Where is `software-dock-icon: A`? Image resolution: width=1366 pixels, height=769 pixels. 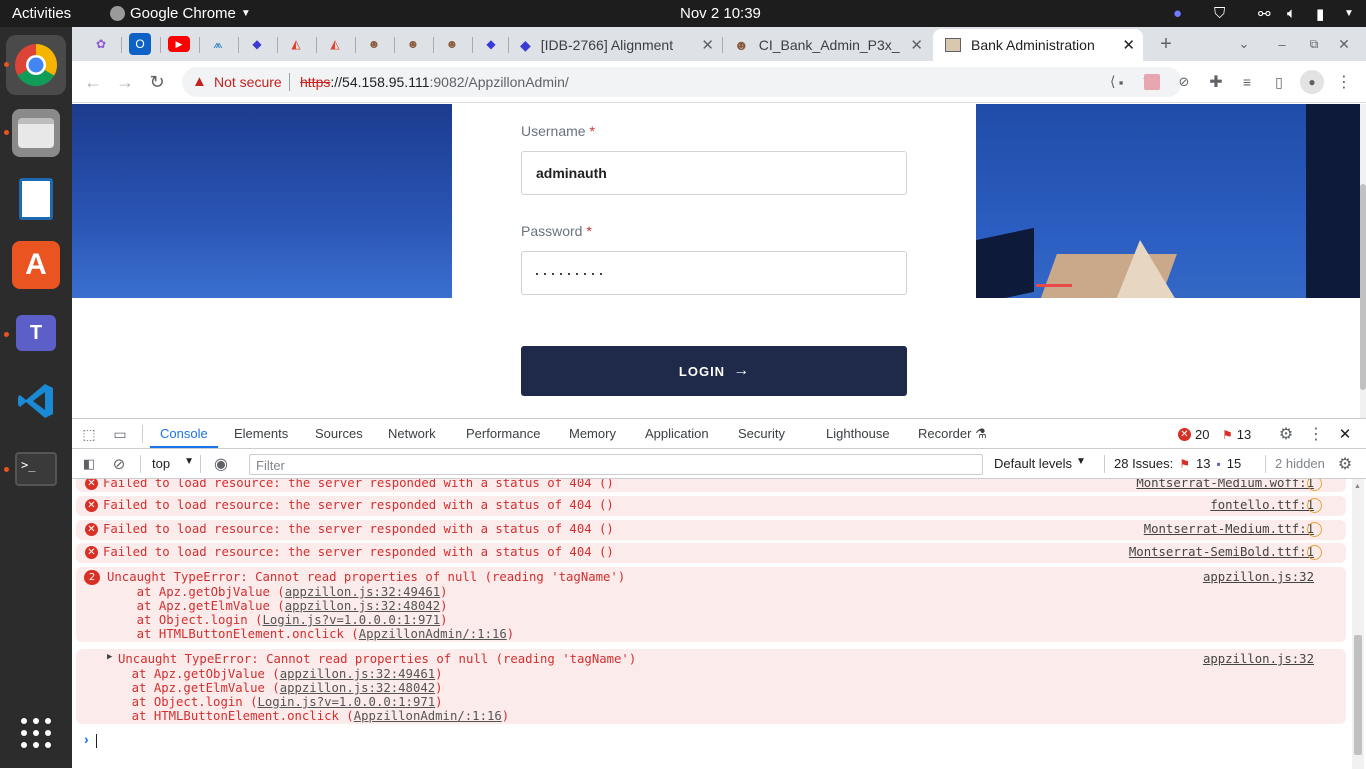 software-dock-icon: A is located at coordinates (36, 265).